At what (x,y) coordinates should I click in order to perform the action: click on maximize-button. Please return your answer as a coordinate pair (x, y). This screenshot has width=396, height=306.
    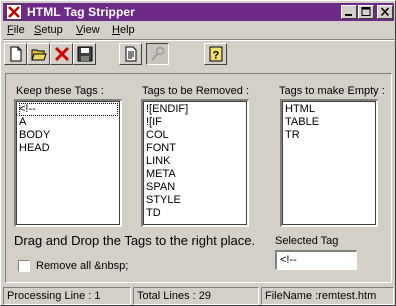
    Looking at the image, I should click on (366, 12).